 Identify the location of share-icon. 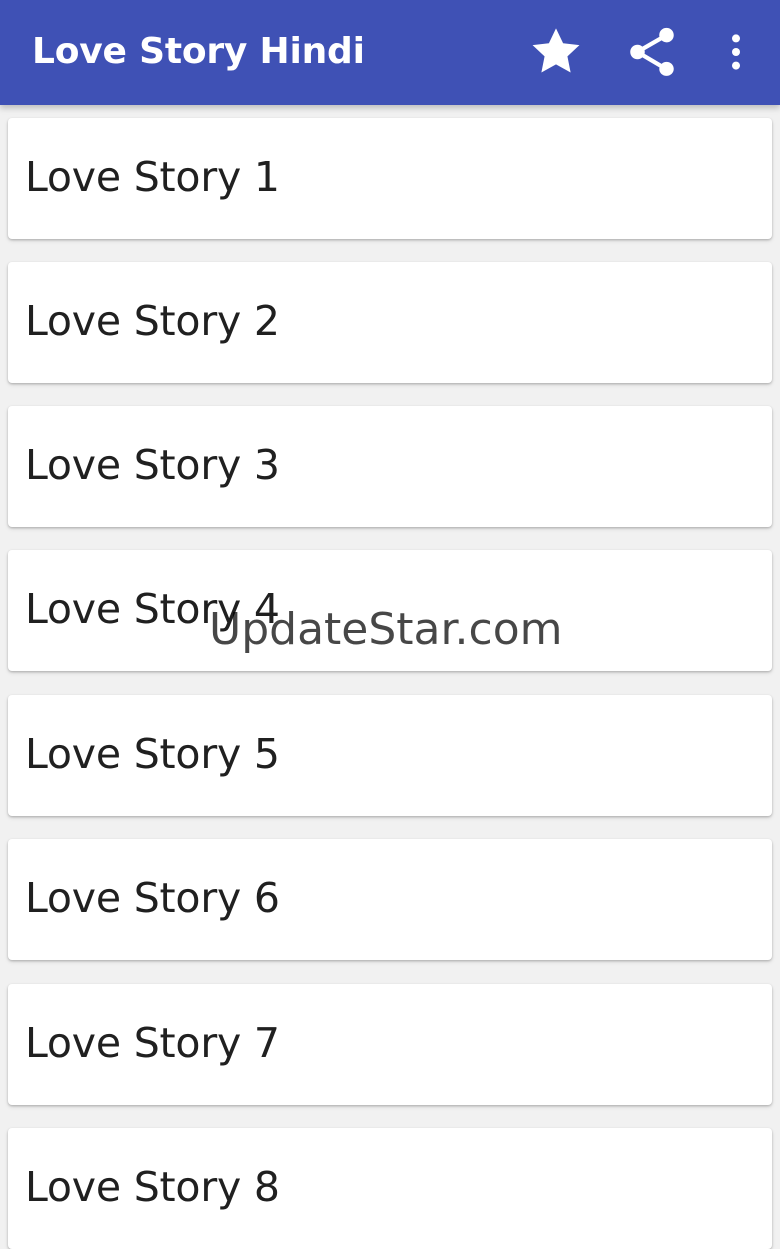
(652, 51).